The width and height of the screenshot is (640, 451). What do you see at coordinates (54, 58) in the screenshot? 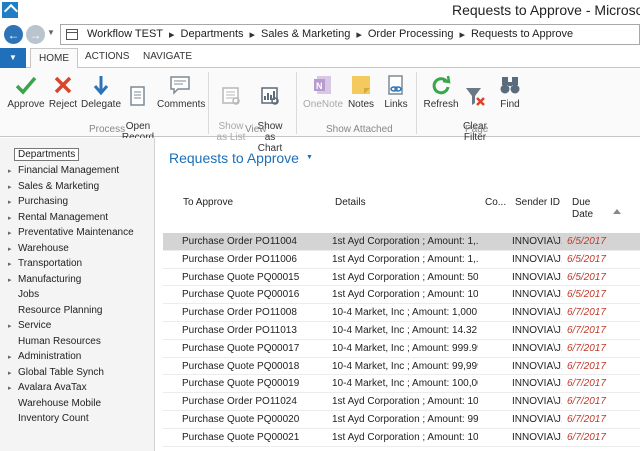
I see `tab-home: HOME` at bounding box center [54, 58].